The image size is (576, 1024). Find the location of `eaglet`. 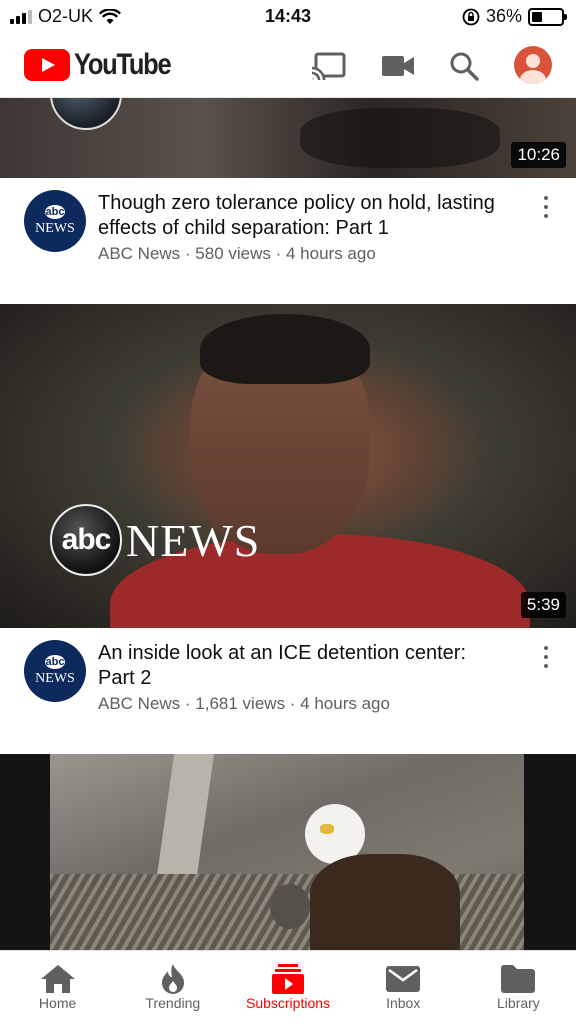

eaglet is located at coordinates (290, 906).